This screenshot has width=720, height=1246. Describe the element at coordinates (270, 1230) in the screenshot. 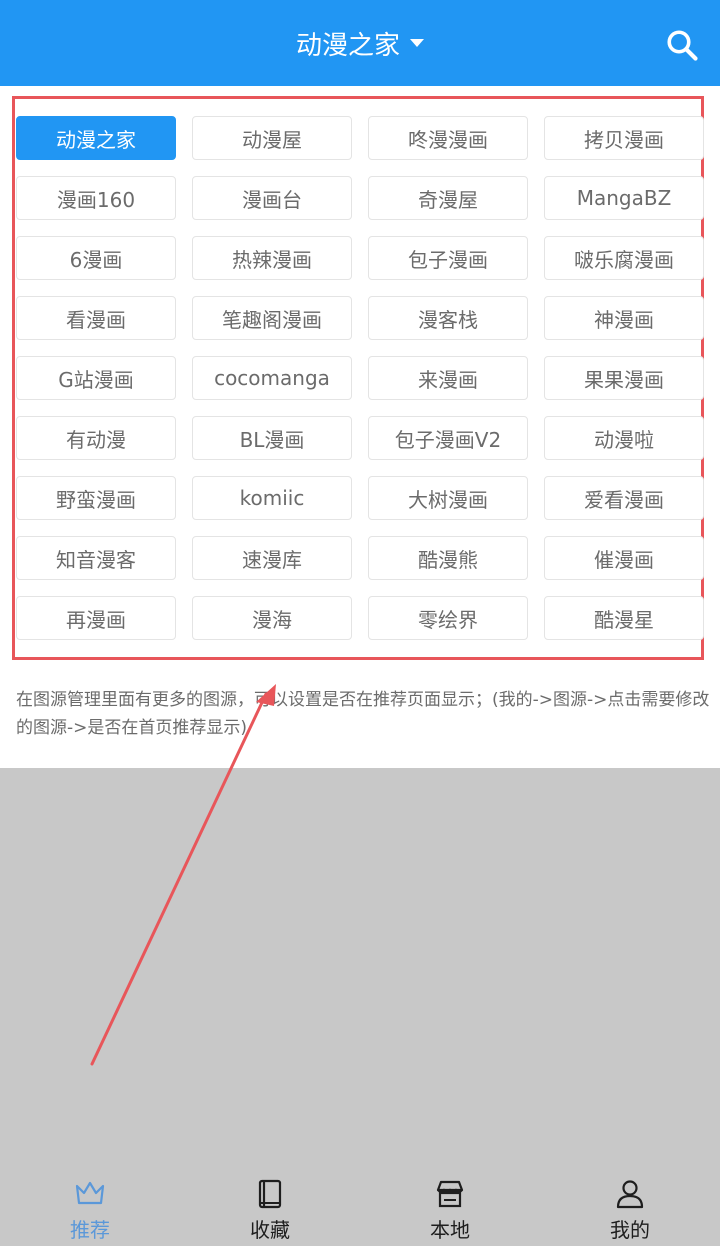

I see `tab-label: 收藏` at that location.